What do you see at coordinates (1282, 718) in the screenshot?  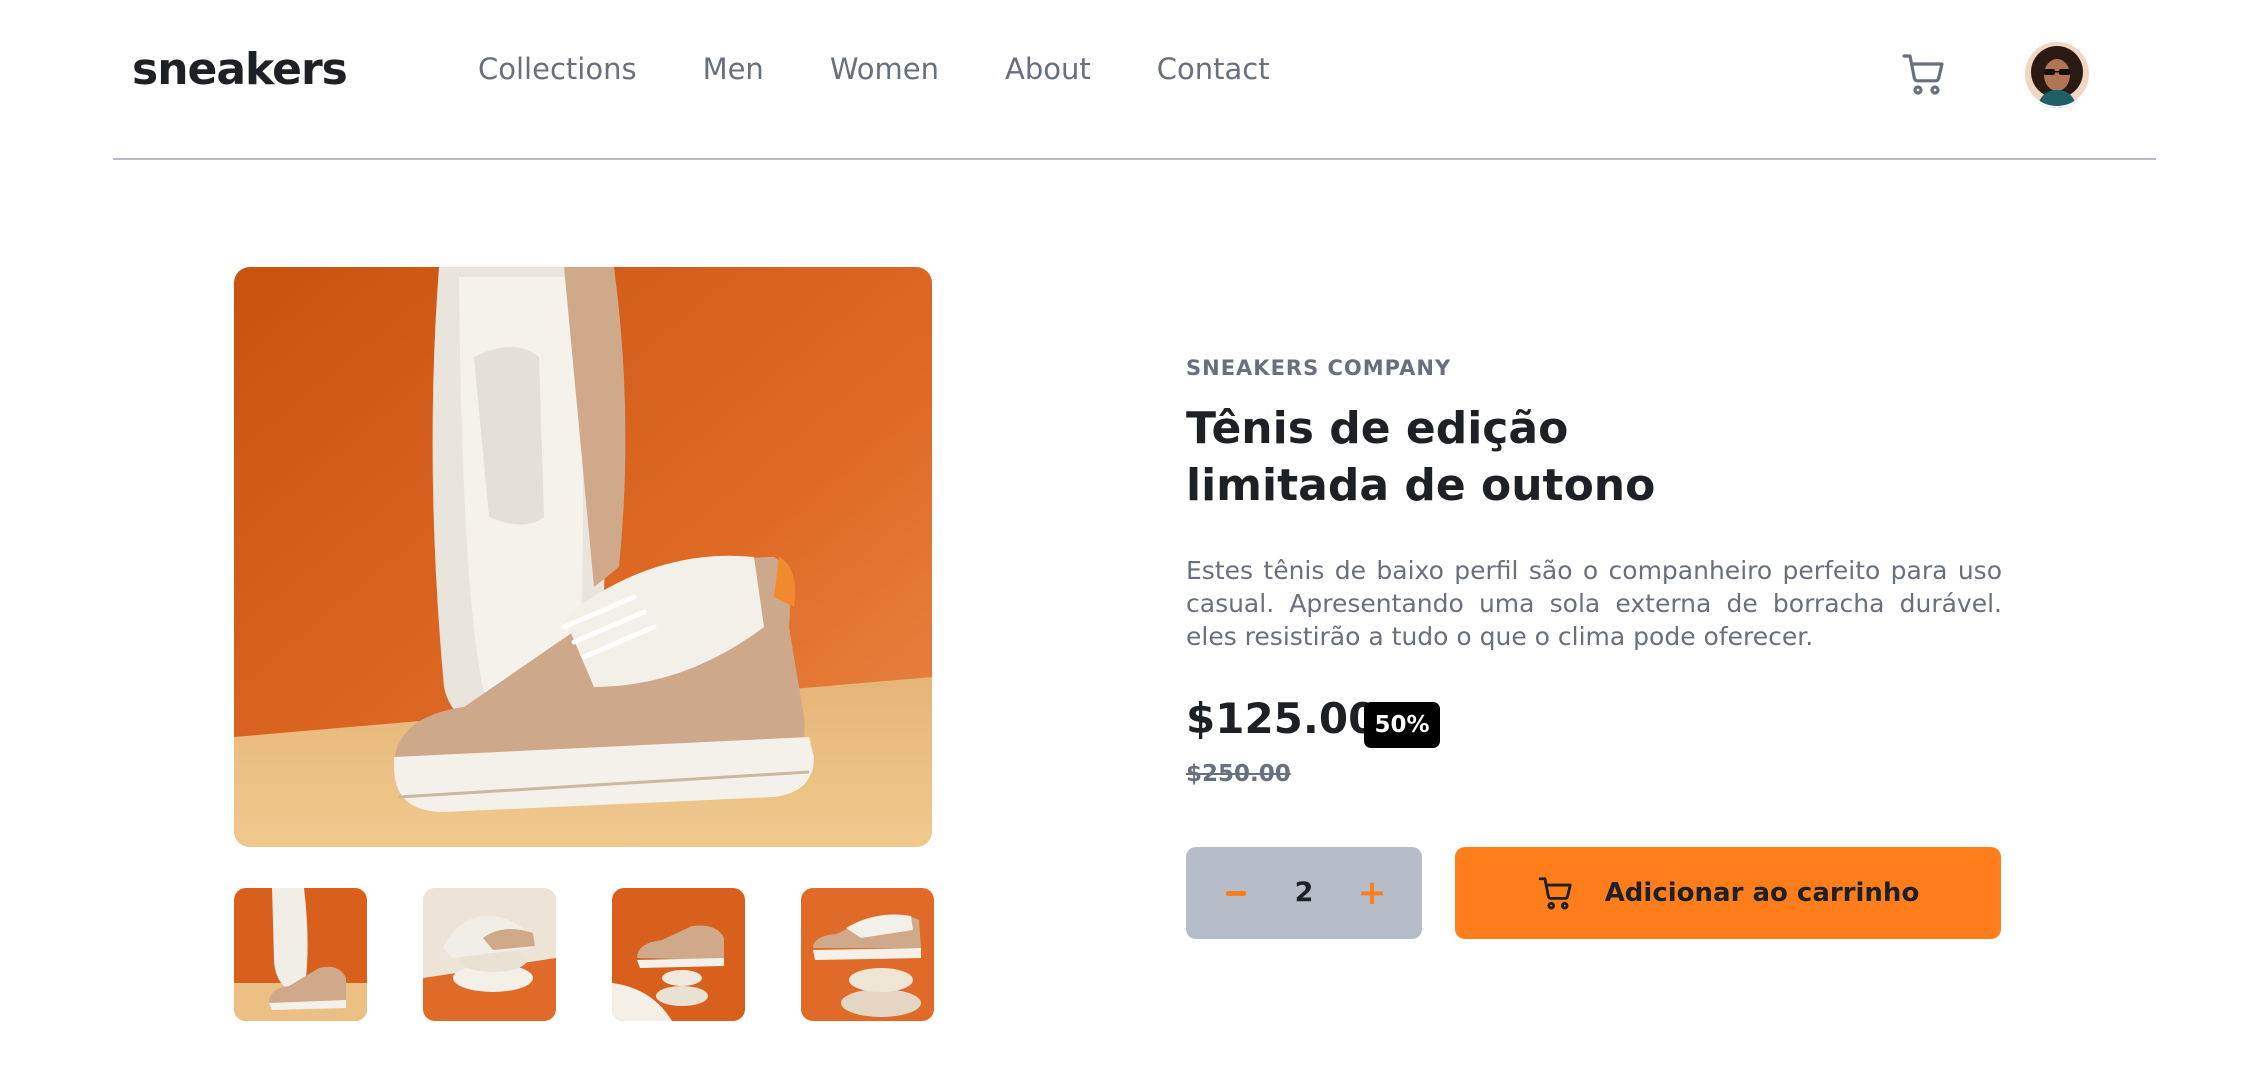 I see `current-price: $125.00` at bounding box center [1282, 718].